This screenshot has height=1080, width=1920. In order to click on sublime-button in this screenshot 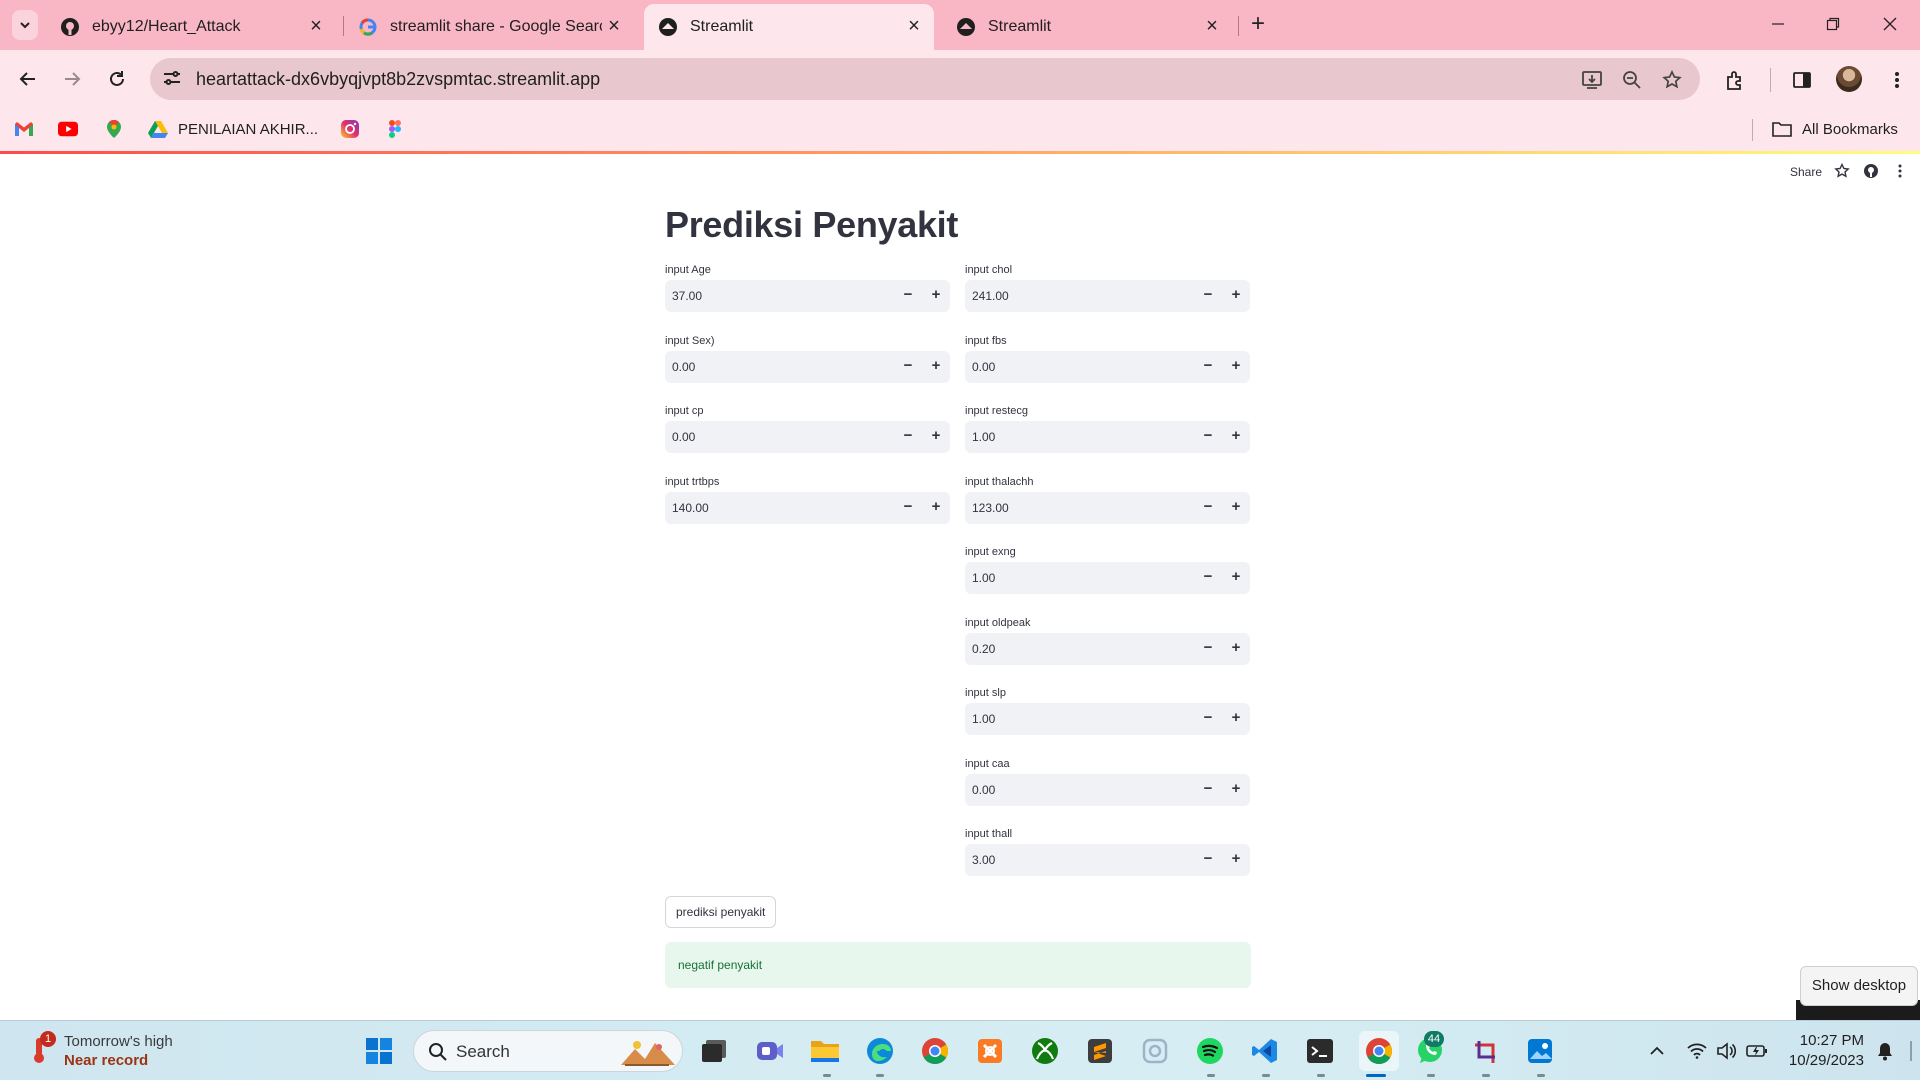, I will do `click(1100, 1051)`.